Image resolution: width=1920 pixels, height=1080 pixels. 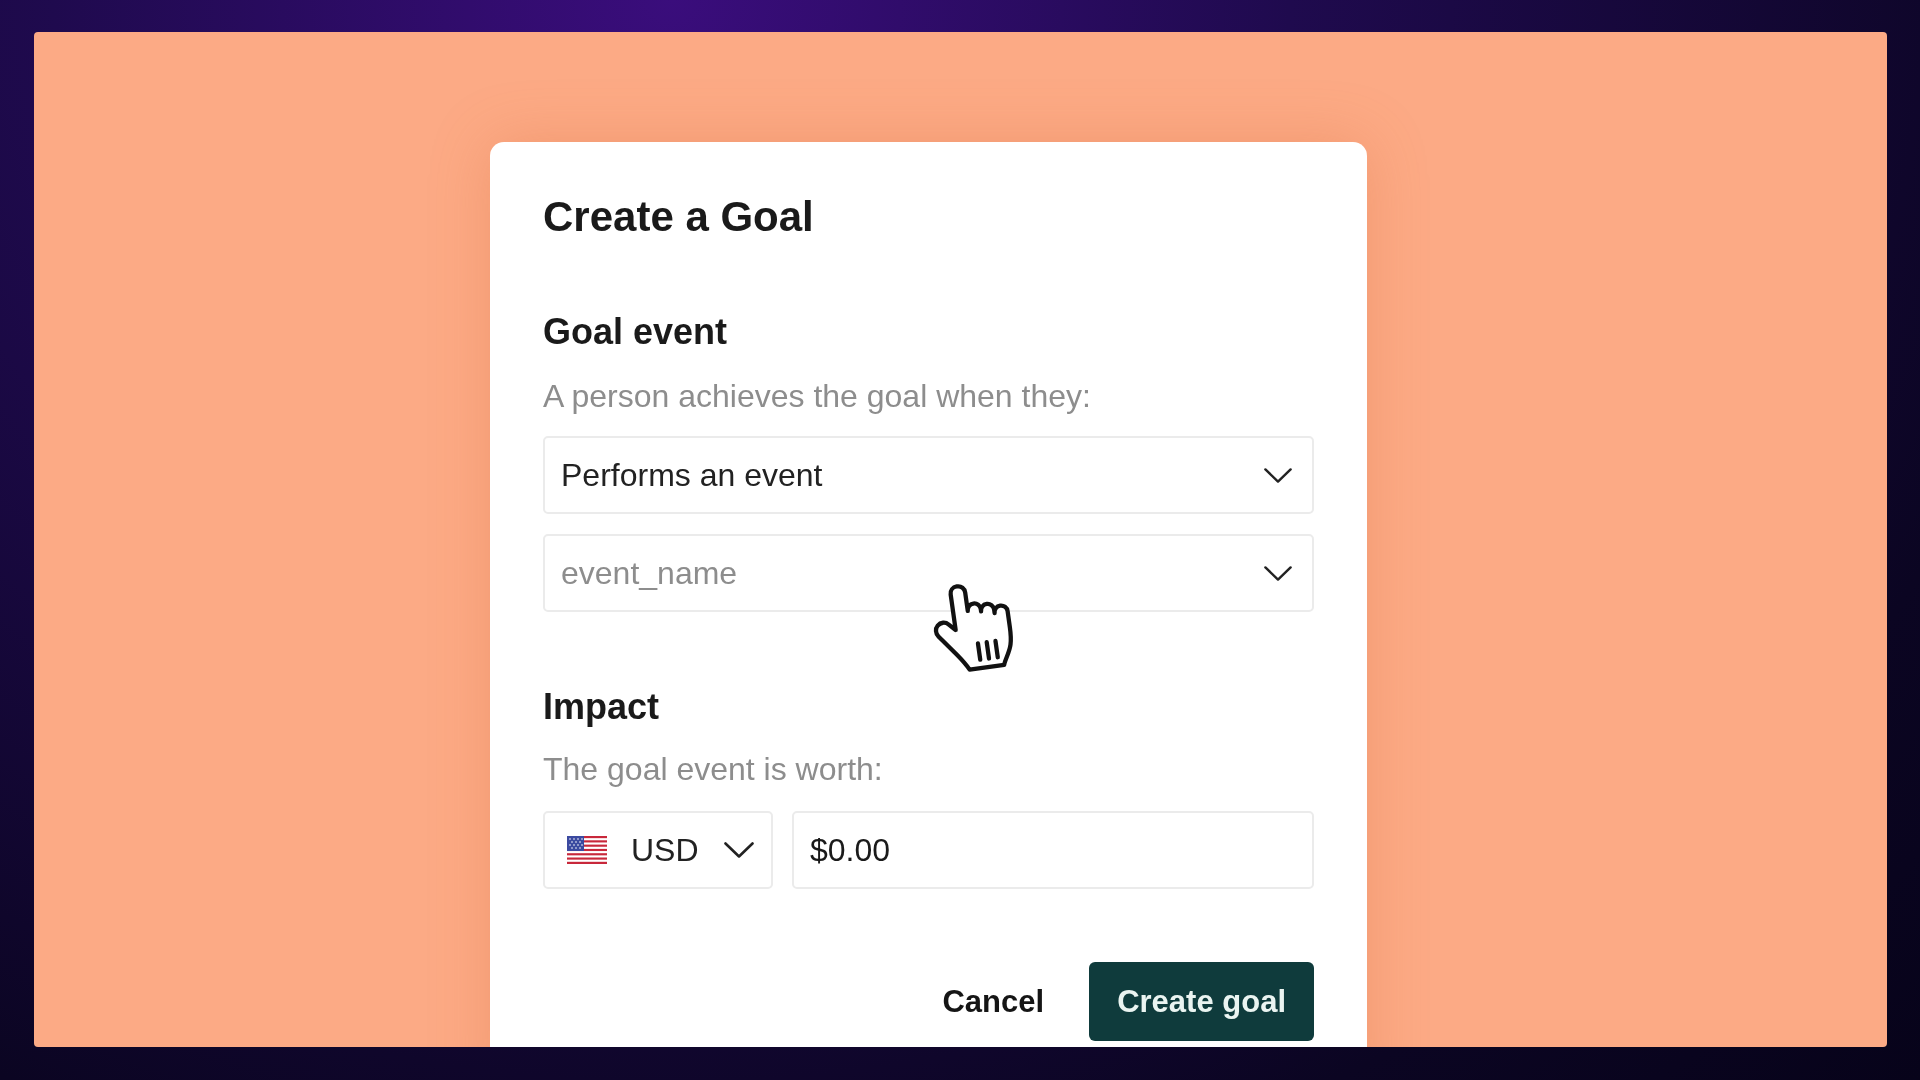 What do you see at coordinates (1201, 1001) in the screenshot?
I see `create-goal-button: Create goal` at bounding box center [1201, 1001].